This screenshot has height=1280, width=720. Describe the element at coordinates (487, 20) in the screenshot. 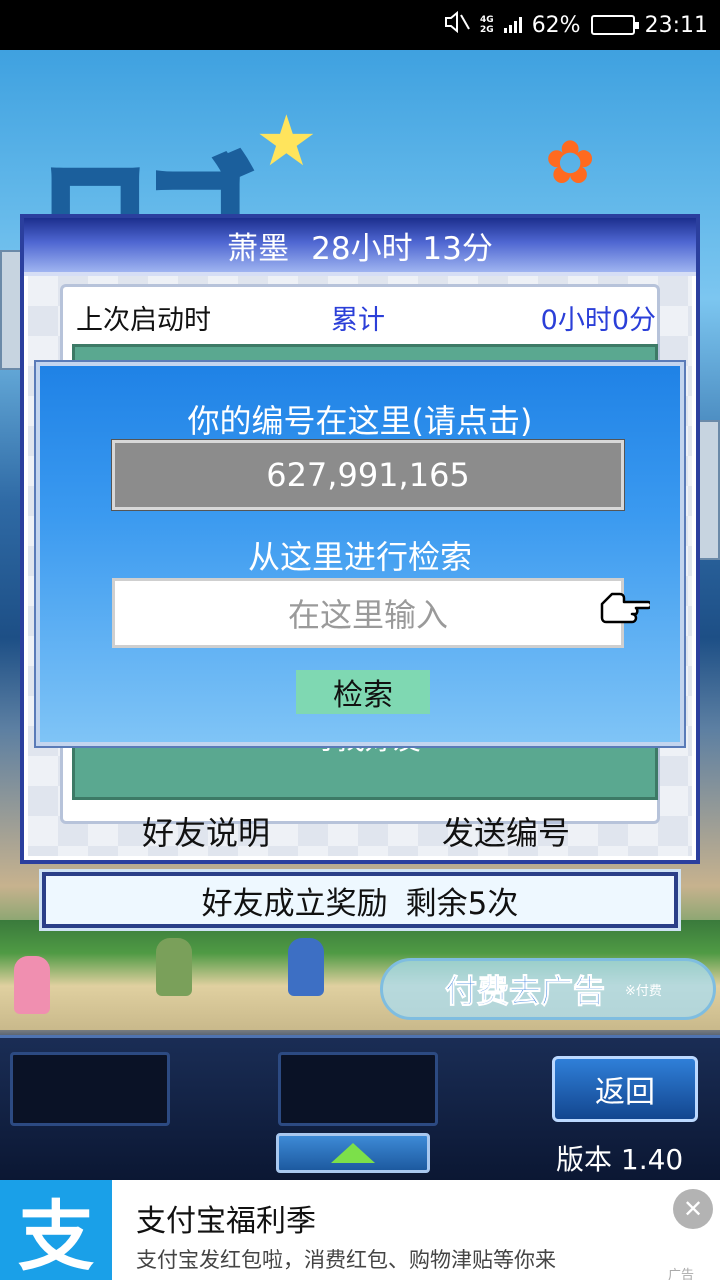

I see `network-top: 4G` at that location.